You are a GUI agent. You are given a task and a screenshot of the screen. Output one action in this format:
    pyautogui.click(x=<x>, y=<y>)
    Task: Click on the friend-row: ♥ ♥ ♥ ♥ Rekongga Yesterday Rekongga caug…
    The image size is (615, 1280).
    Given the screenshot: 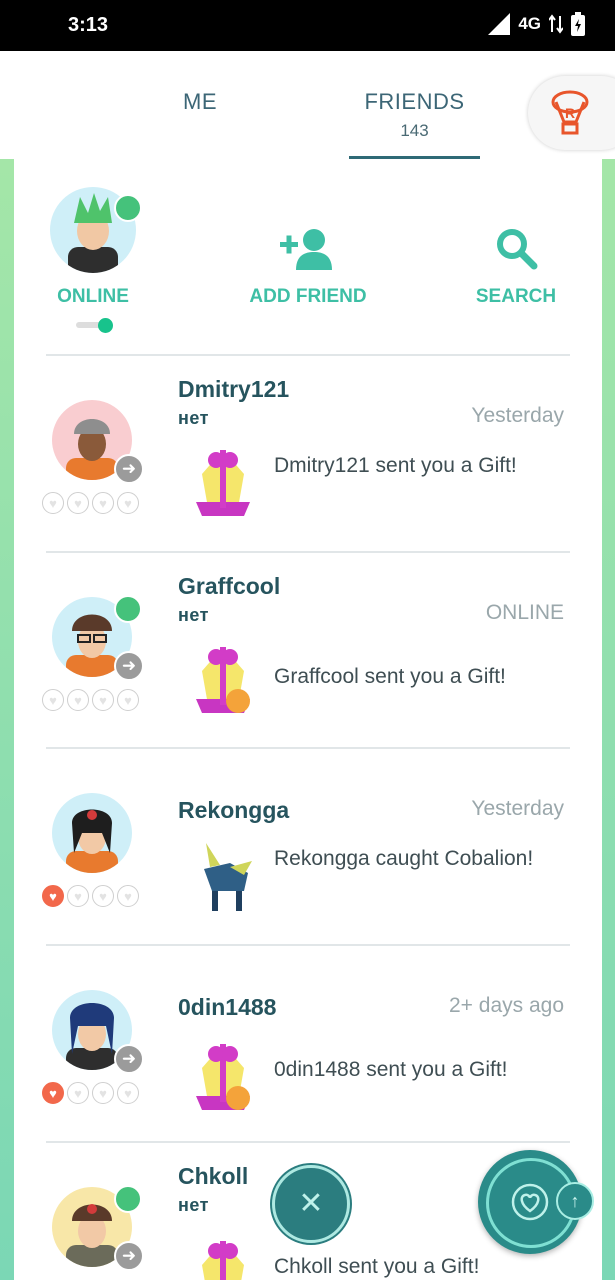 What is the action you would take?
    pyautogui.click(x=305, y=849)
    